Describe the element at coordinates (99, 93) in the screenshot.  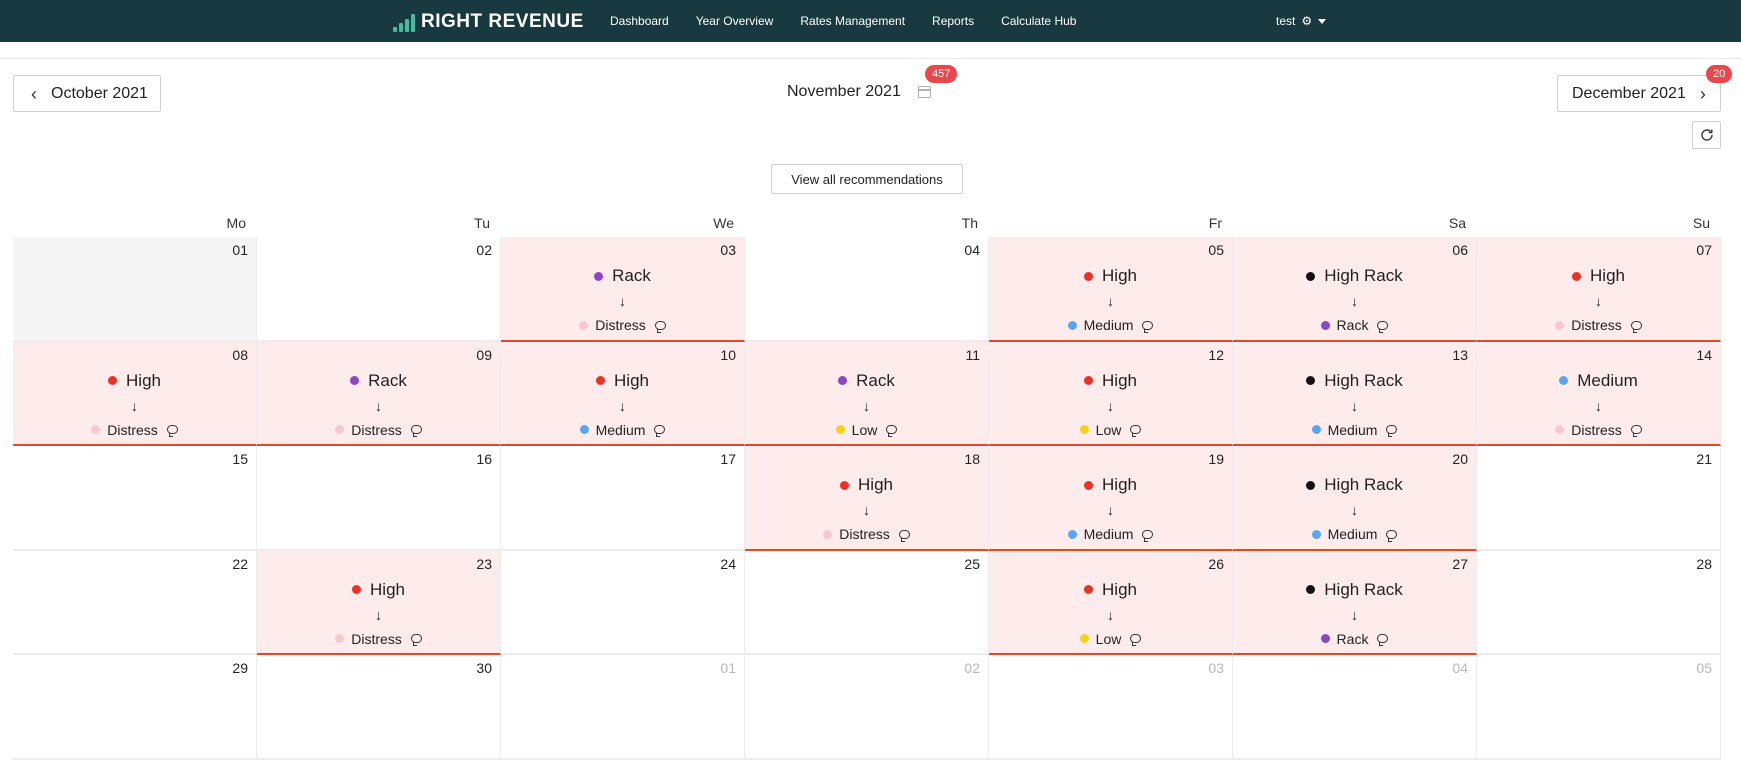
I see `previous-month-label: October 2021` at that location.